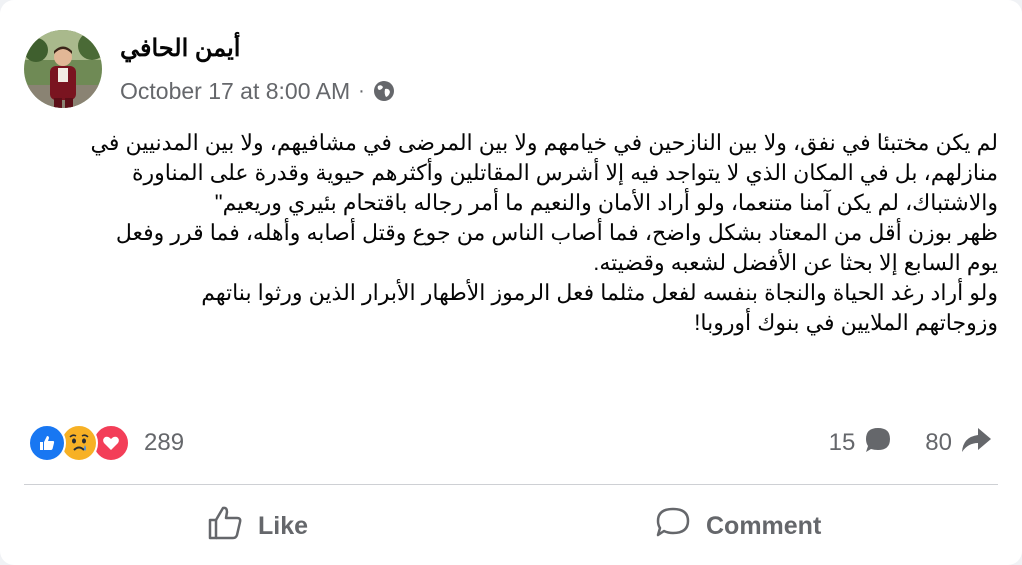 The width and height of the screenshot is (1022, 565). What do you see at coordinates (764, 525) in the screenshot?
I see `comment-label: Comment` at bounding box center [764, 525].